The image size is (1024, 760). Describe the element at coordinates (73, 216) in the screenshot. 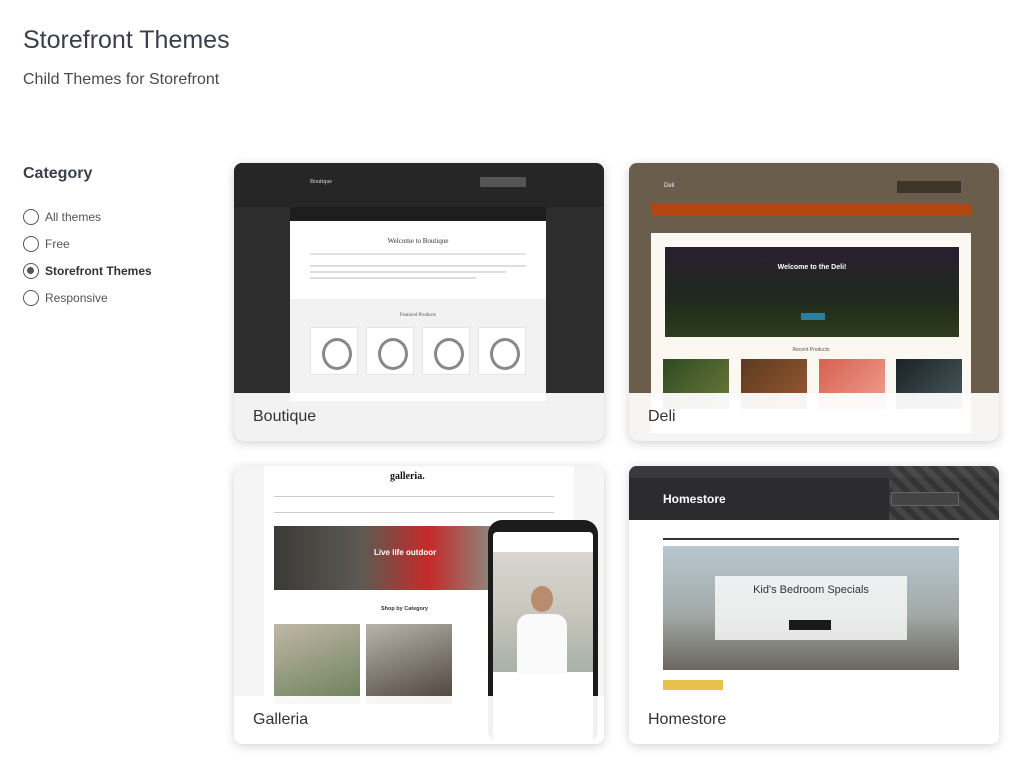

I see `filter-label: All themes` at that location.